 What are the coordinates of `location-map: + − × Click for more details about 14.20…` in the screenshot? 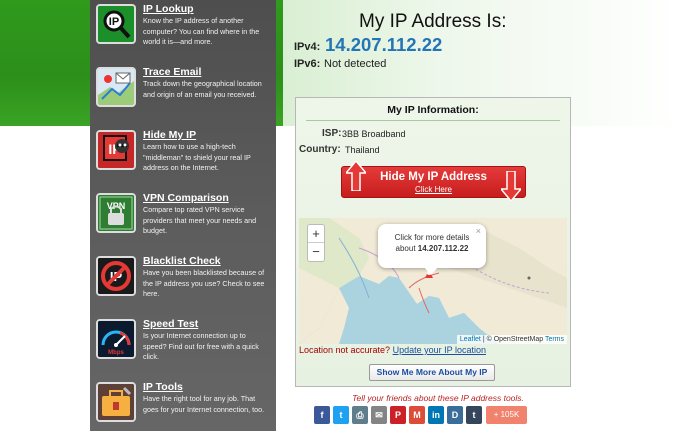 It's located at (433, 281).